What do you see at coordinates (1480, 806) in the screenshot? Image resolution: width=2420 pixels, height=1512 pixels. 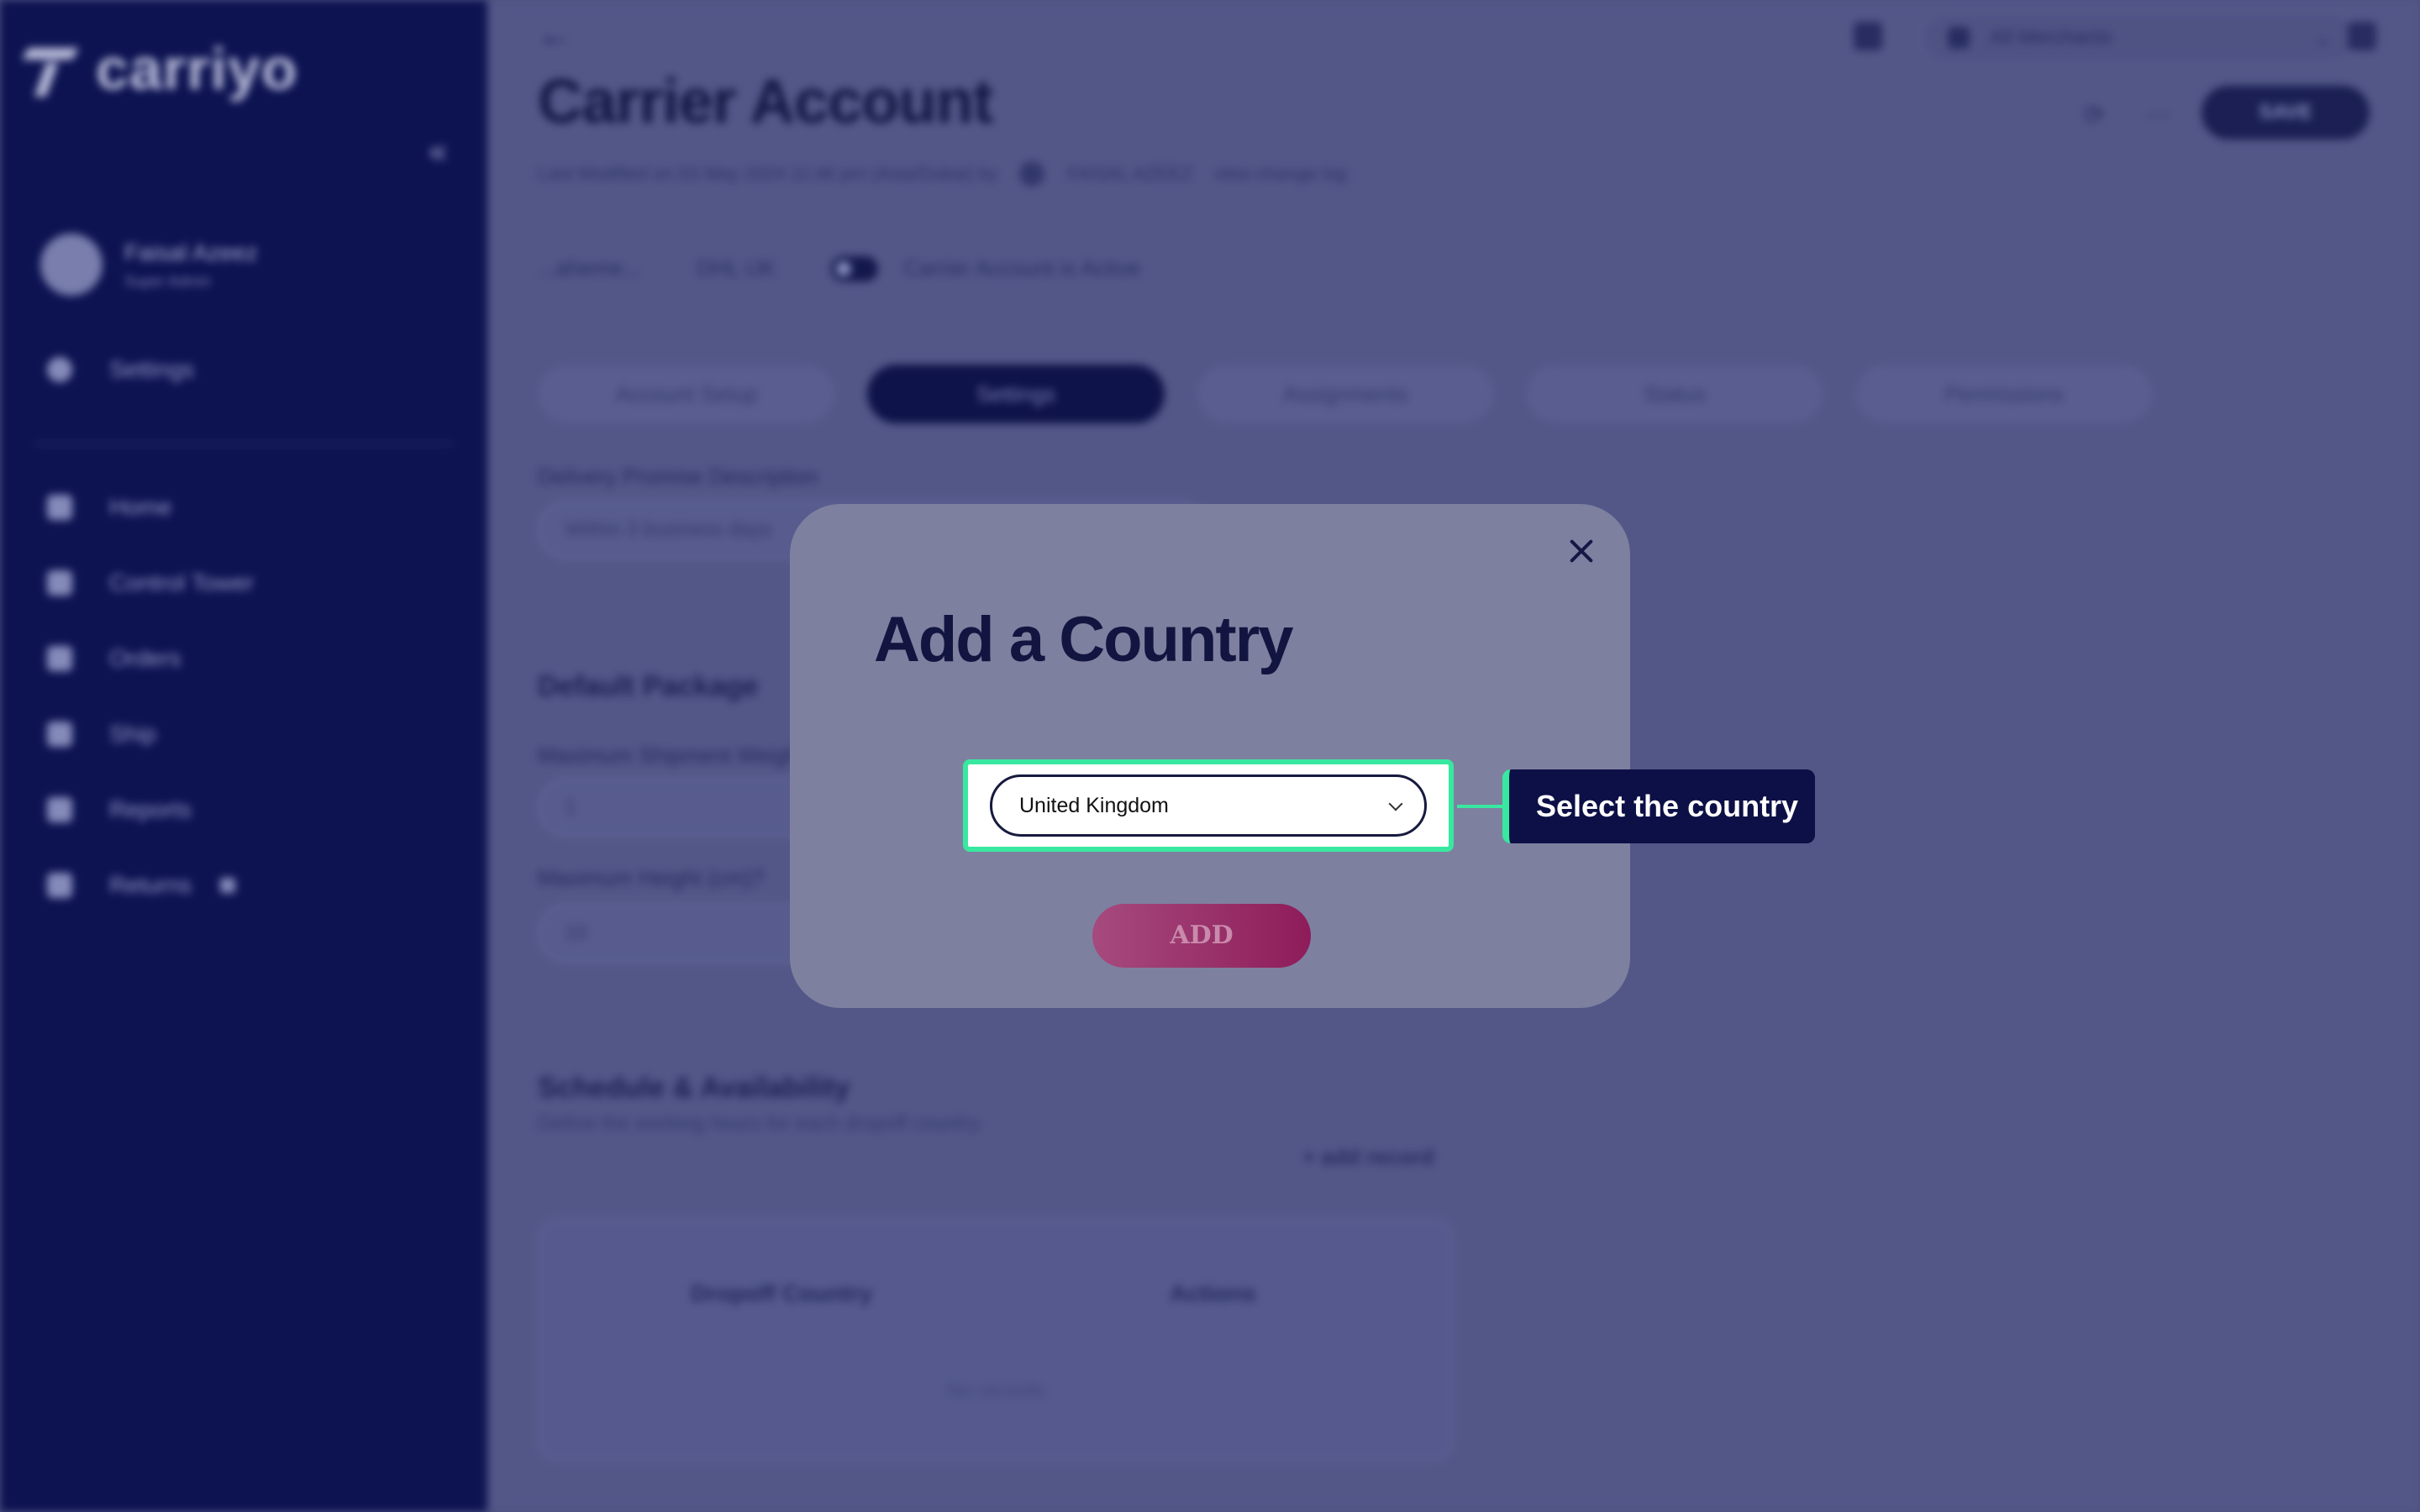 I see `tooltip-connector` at bounding box center [1480, 806].